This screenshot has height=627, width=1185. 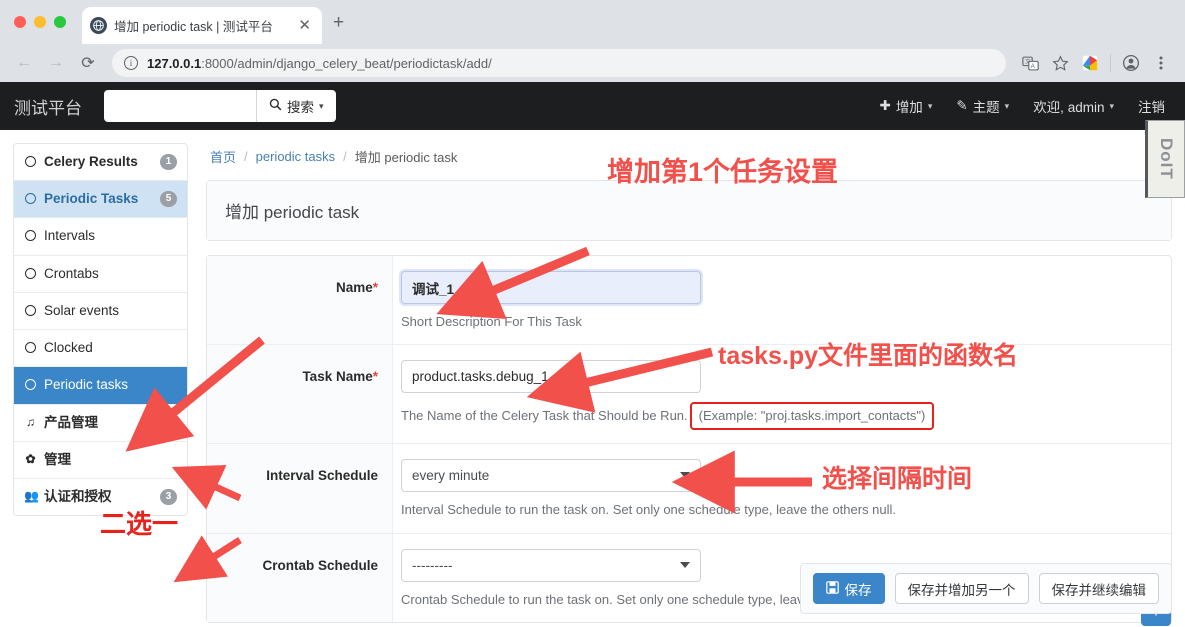 I want to click on field-label-text: Interval Schedule, so click(x=322, y=476).